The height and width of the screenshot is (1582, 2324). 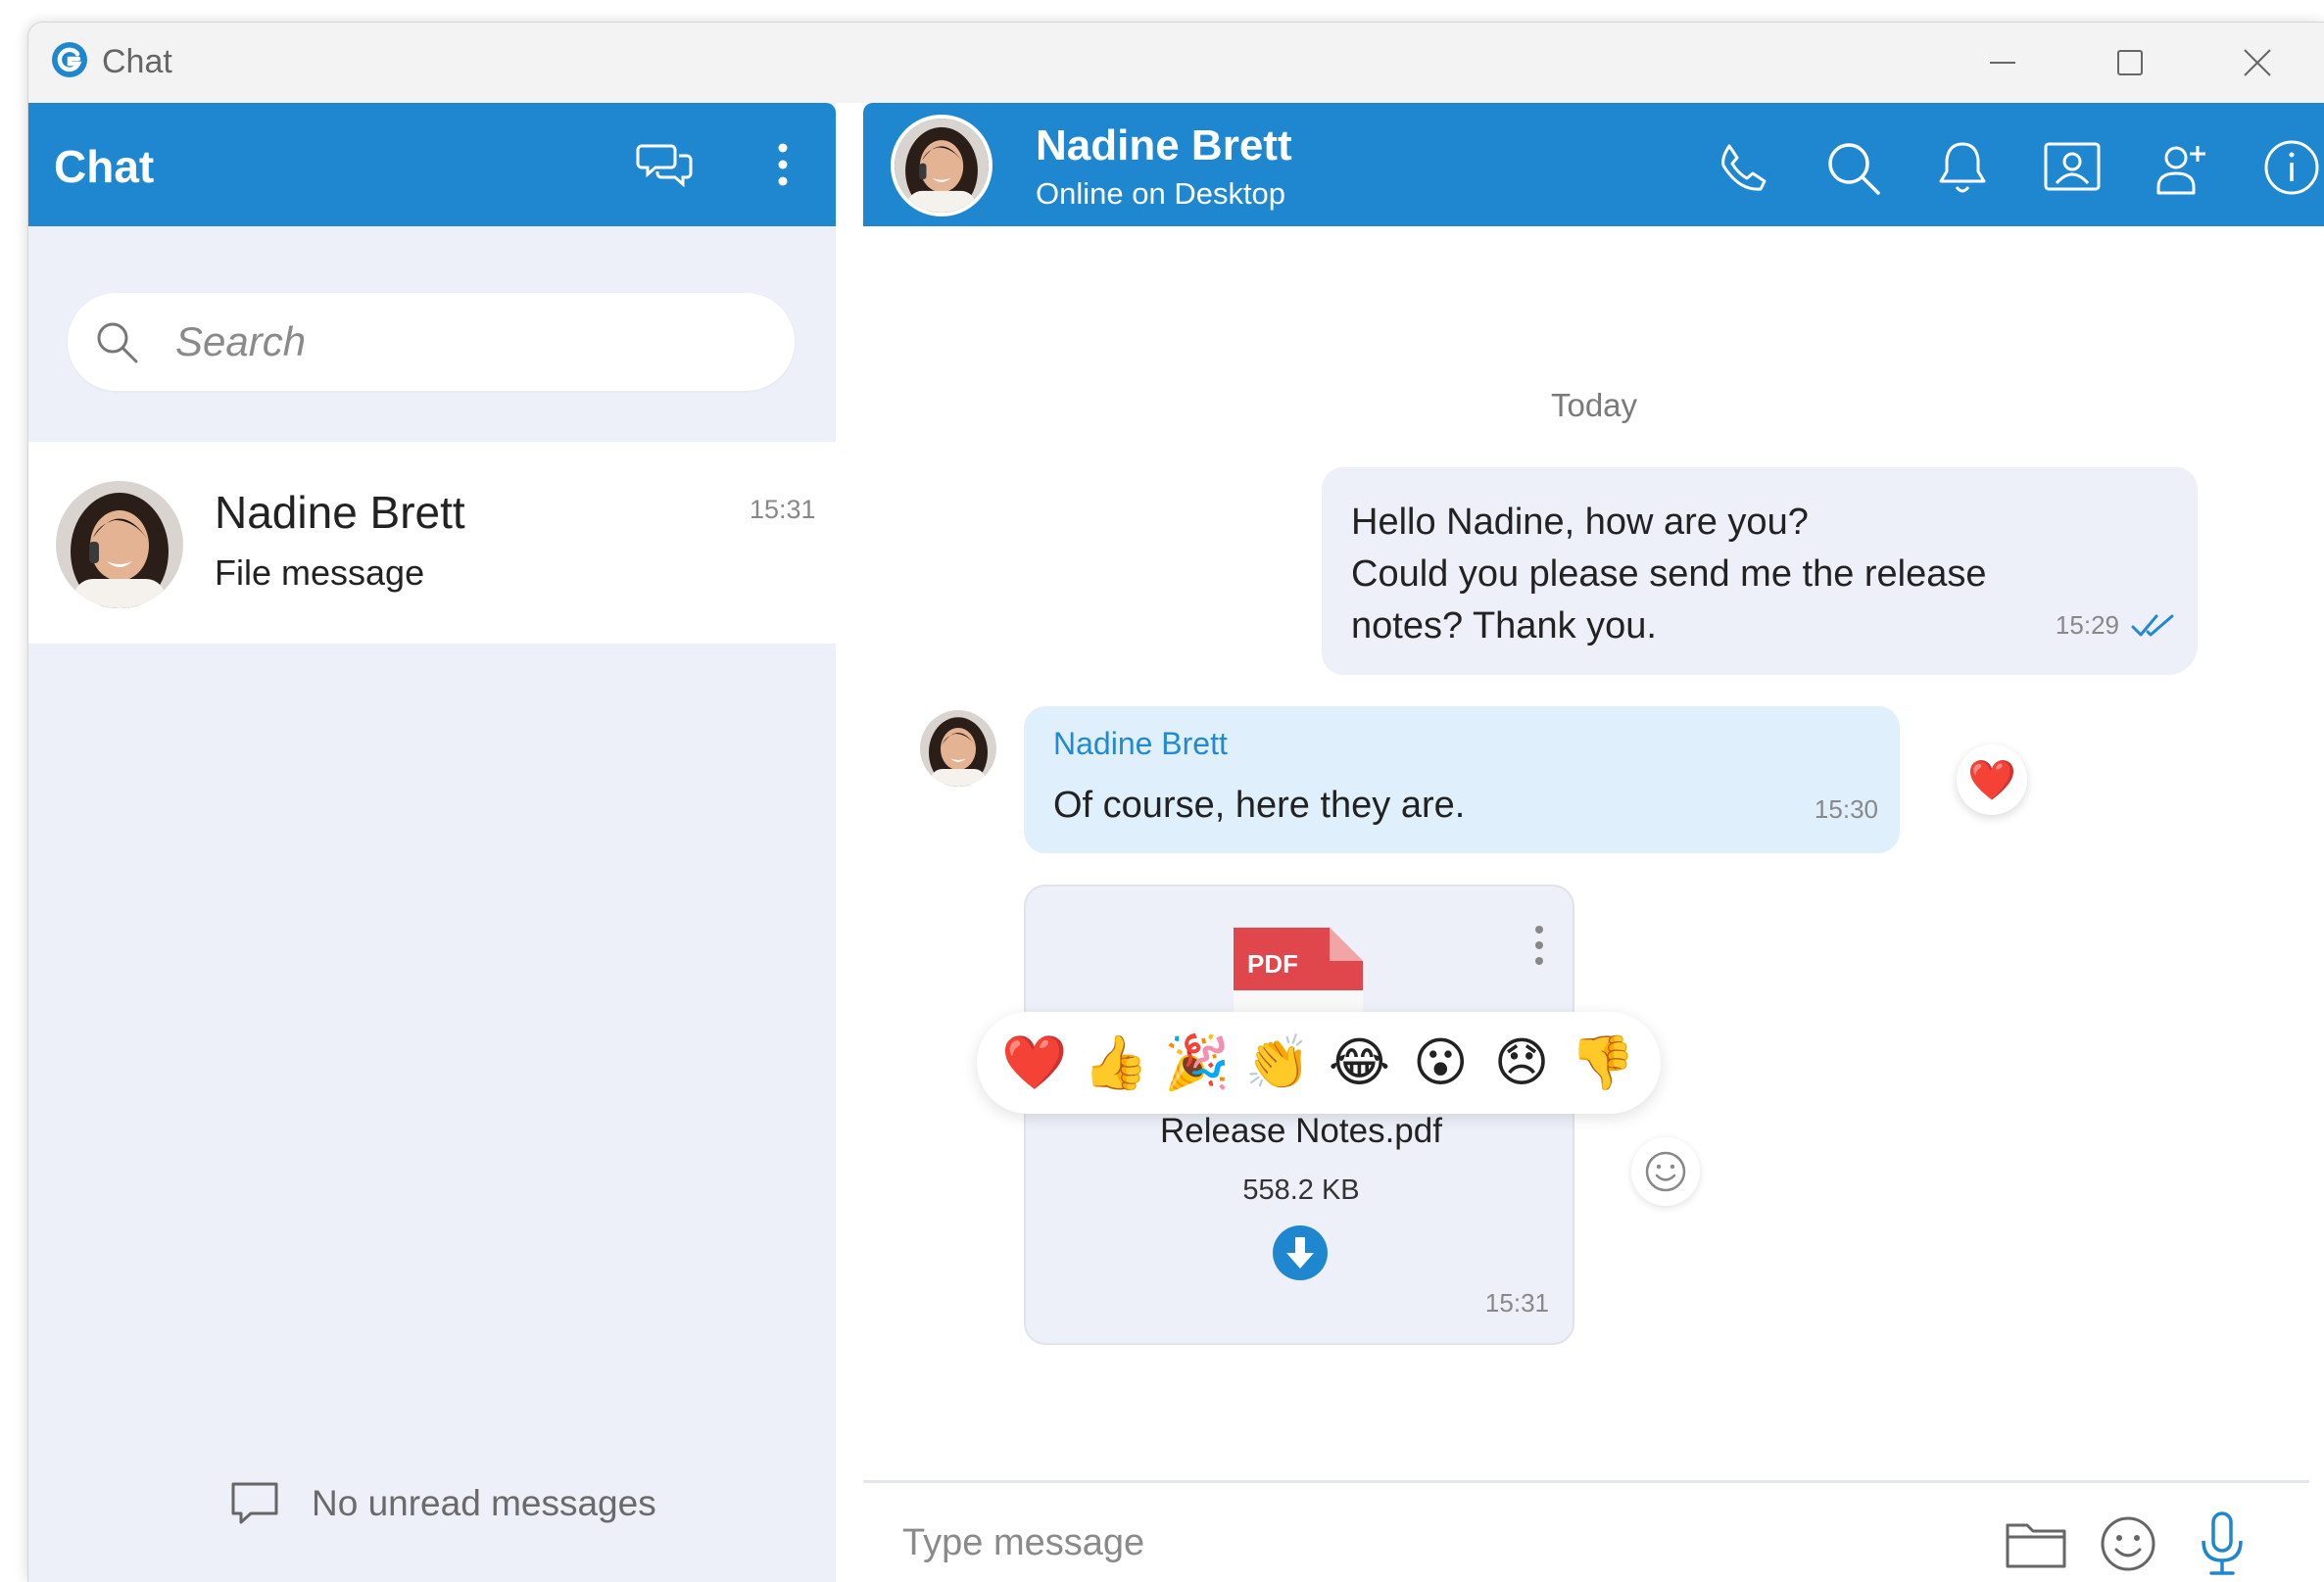 What do you see at coordinates (1034, 1063) in the screenshot?
I see `reaction-heart: ❤️` at bounding box center [1034, 1063].